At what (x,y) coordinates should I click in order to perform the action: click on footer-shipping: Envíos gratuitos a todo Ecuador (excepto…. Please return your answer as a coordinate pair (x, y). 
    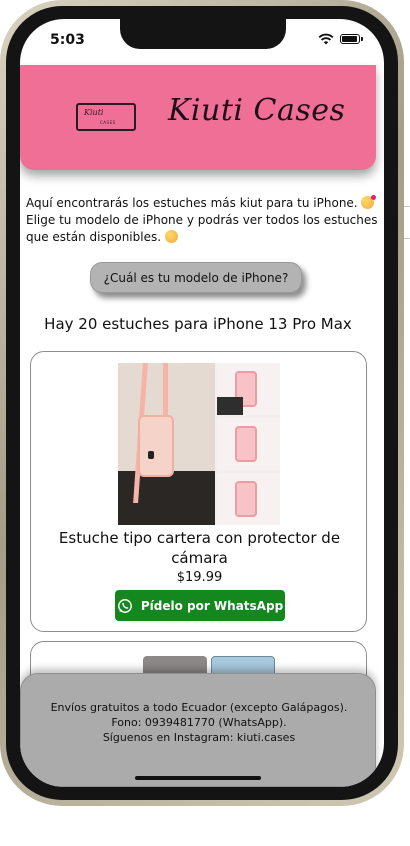
    Looking at the image, I should click on (199, 707).